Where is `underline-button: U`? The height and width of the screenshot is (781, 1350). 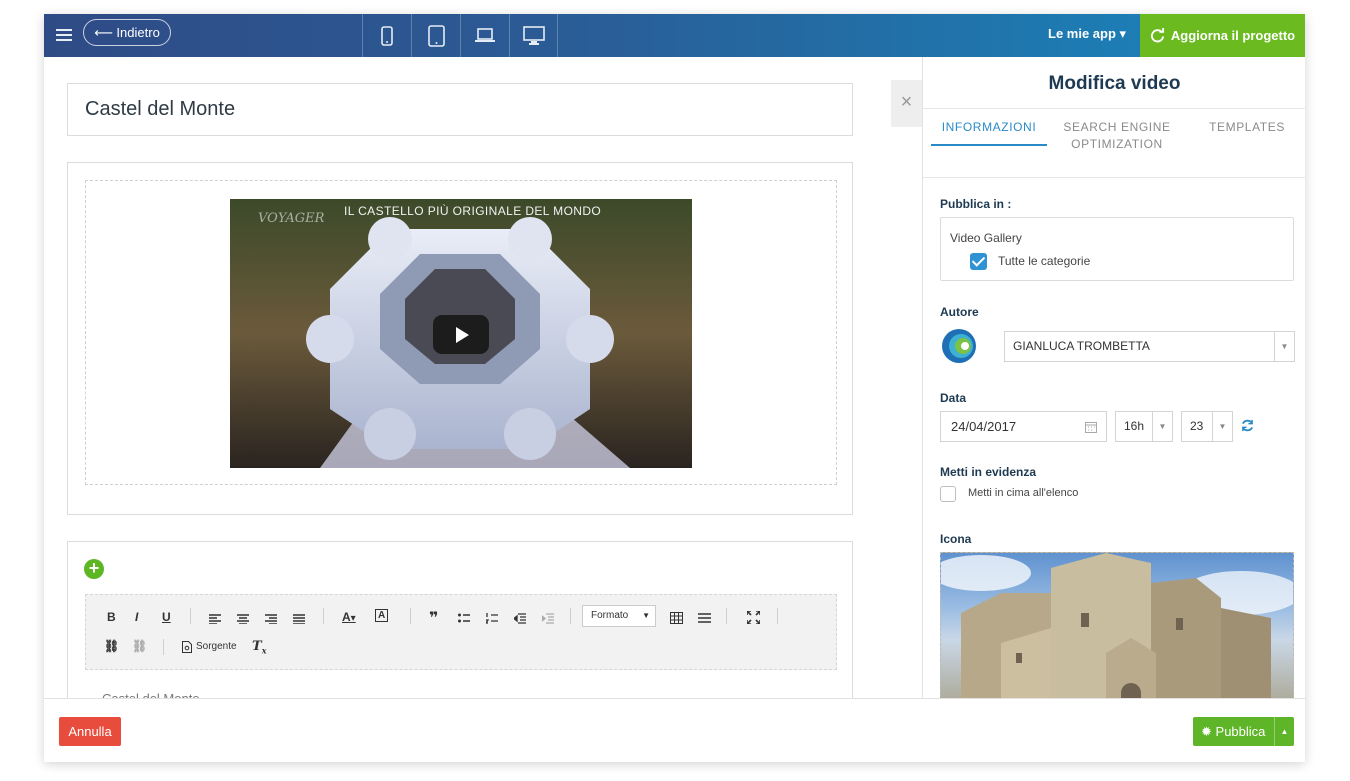 underline-button: U is located at coordinates (166, 617).